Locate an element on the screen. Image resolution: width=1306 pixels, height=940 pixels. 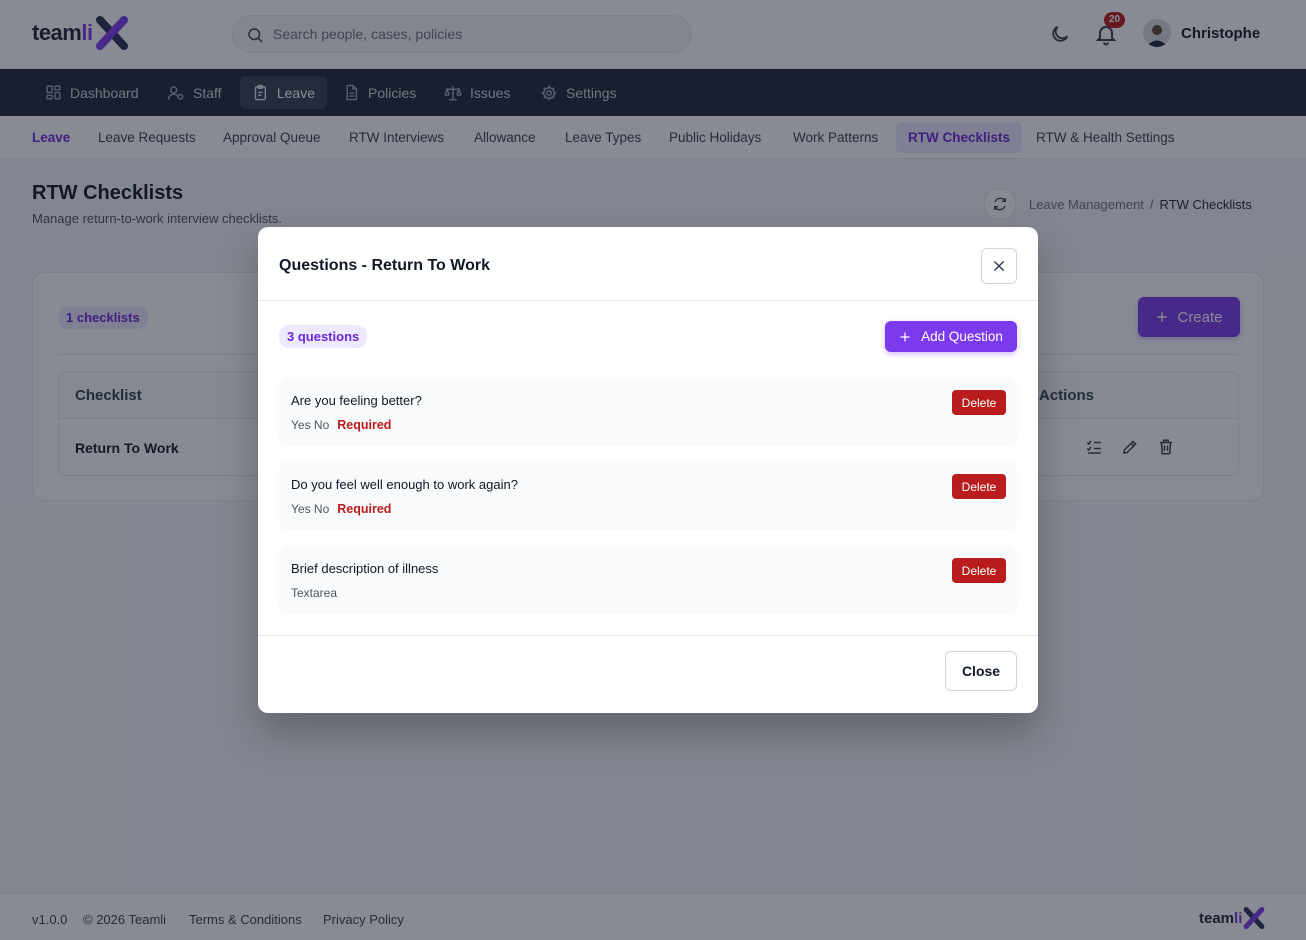
questions-count-badge: 3 questions is located at coordinates (323, 336).